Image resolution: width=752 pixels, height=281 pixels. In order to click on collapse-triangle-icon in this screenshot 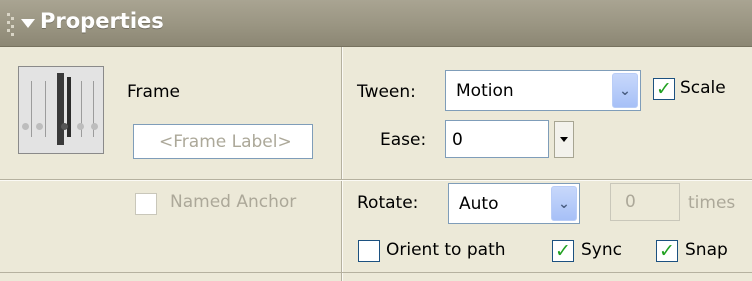, I will do `click(28, 23)`.